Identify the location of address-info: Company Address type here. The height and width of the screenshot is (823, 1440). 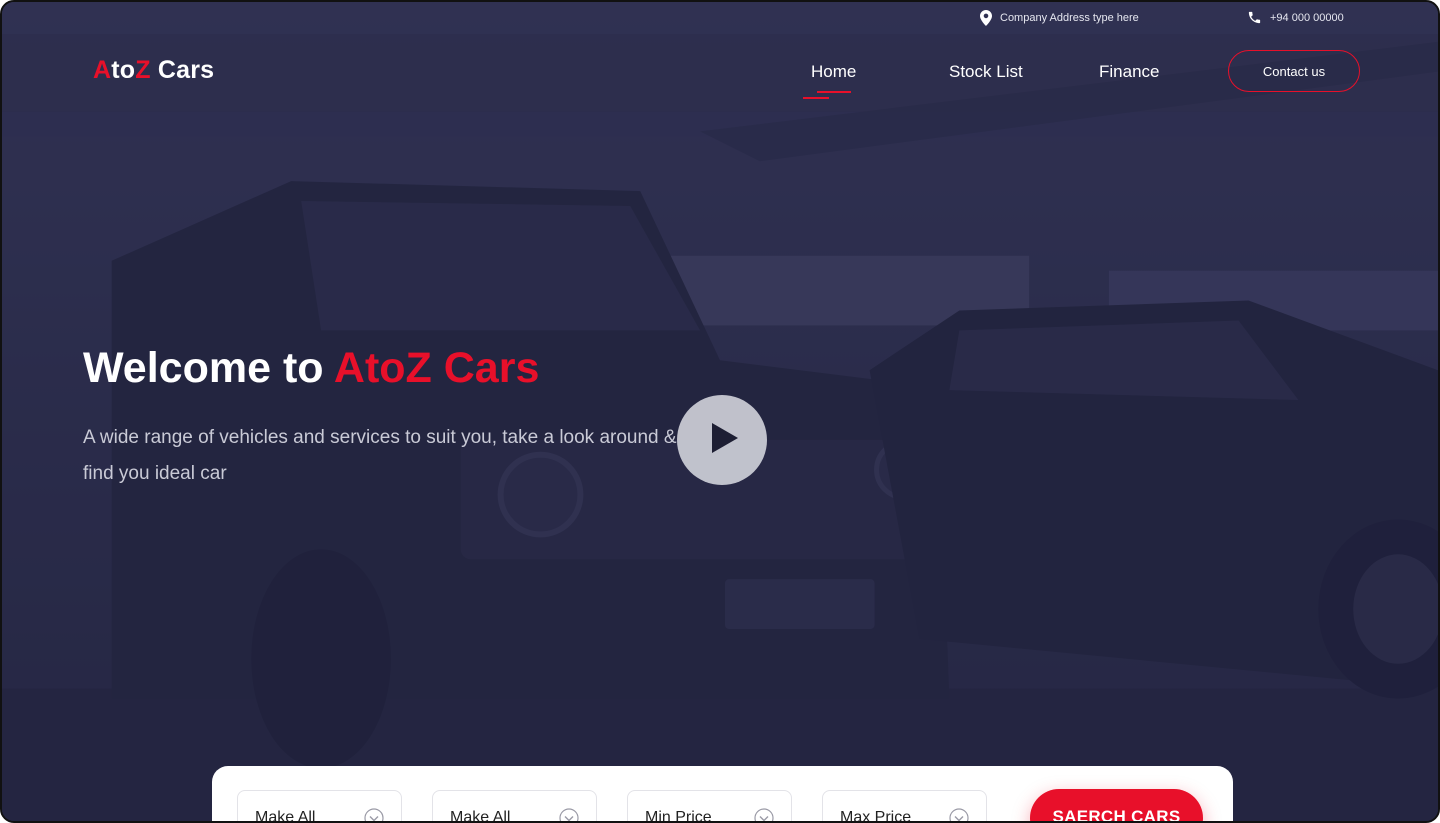
(1059, 18).